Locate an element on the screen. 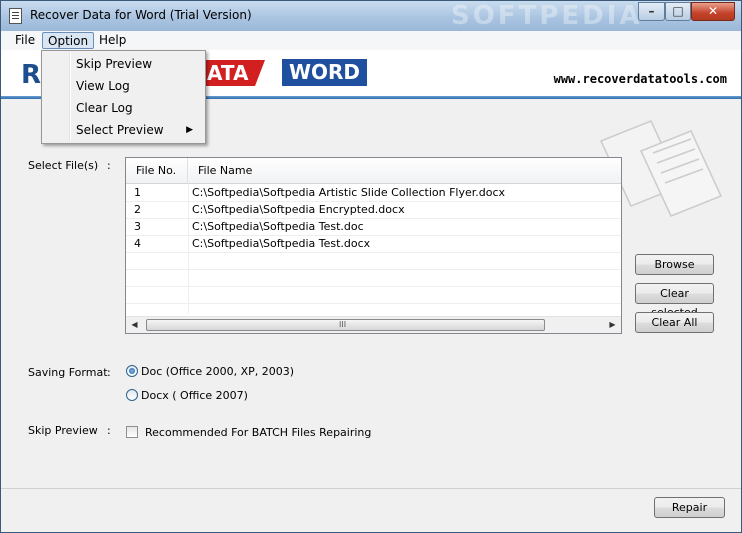  logo-letter: R is located at coordinates (31, 75).